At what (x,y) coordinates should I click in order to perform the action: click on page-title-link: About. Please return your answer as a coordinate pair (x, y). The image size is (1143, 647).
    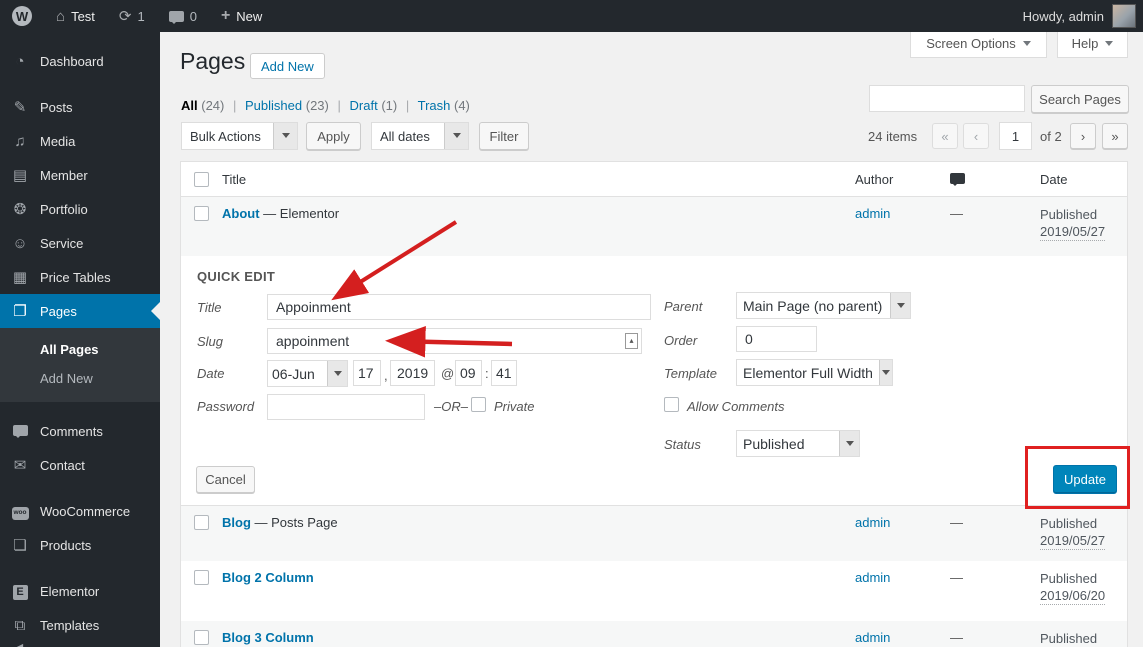
    Looking at the image, I should click on (241, 213).